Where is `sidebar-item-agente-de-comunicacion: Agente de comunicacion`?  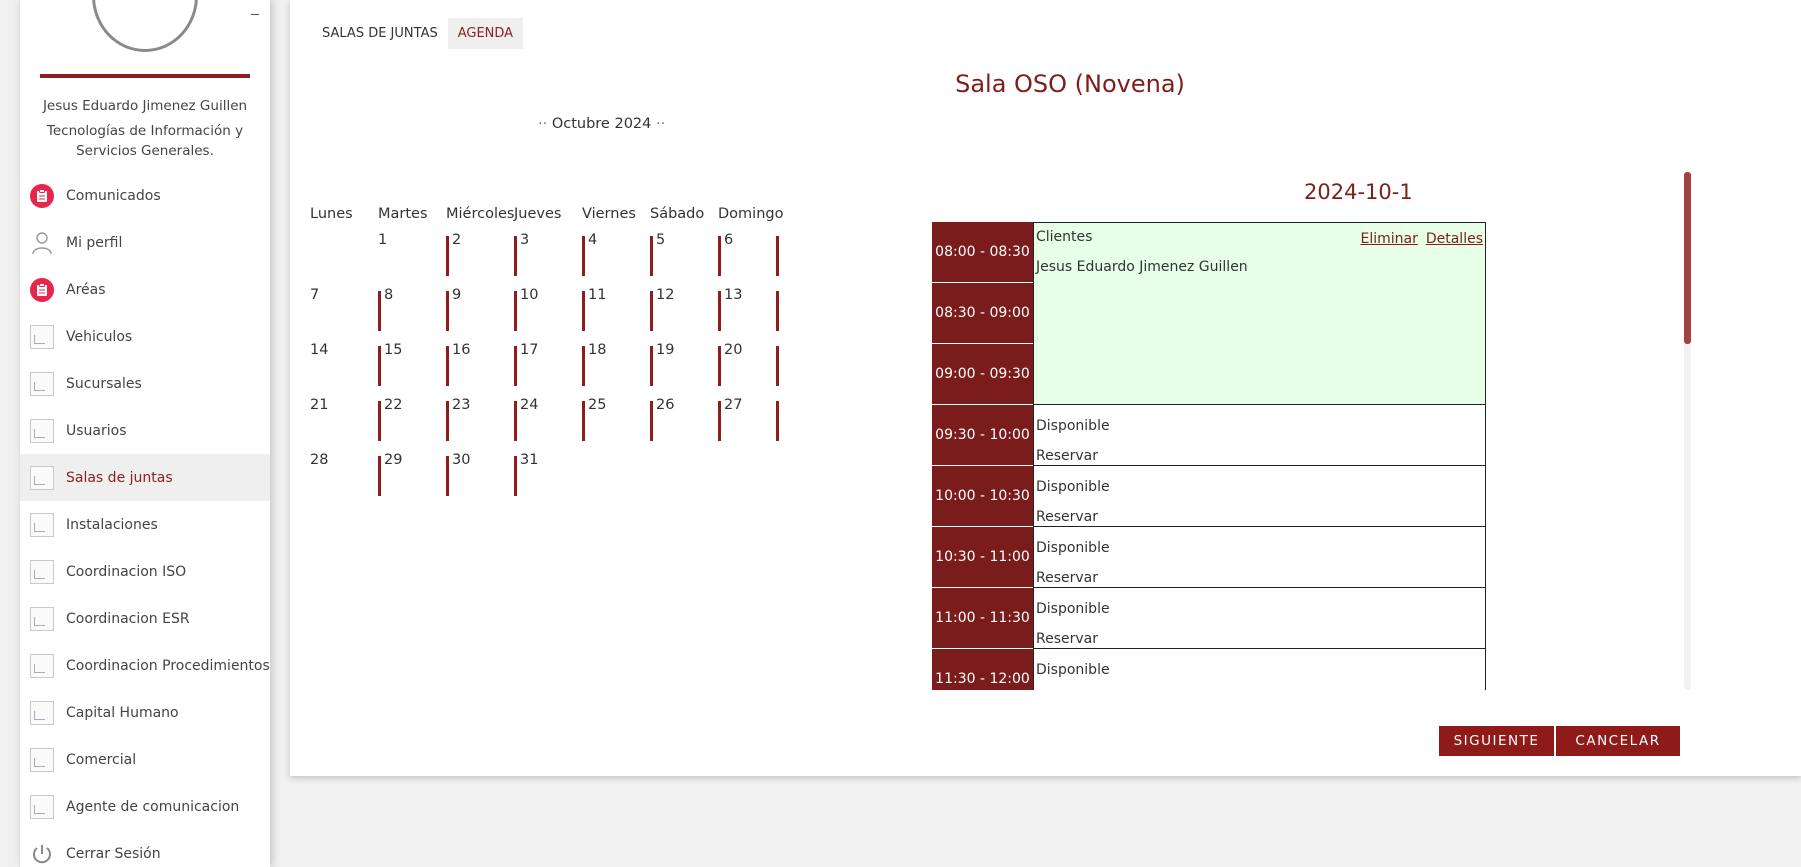 sidebar-item-agente-de-comunicacion: Agente de comunicacion is located at coordinates (145, 806).